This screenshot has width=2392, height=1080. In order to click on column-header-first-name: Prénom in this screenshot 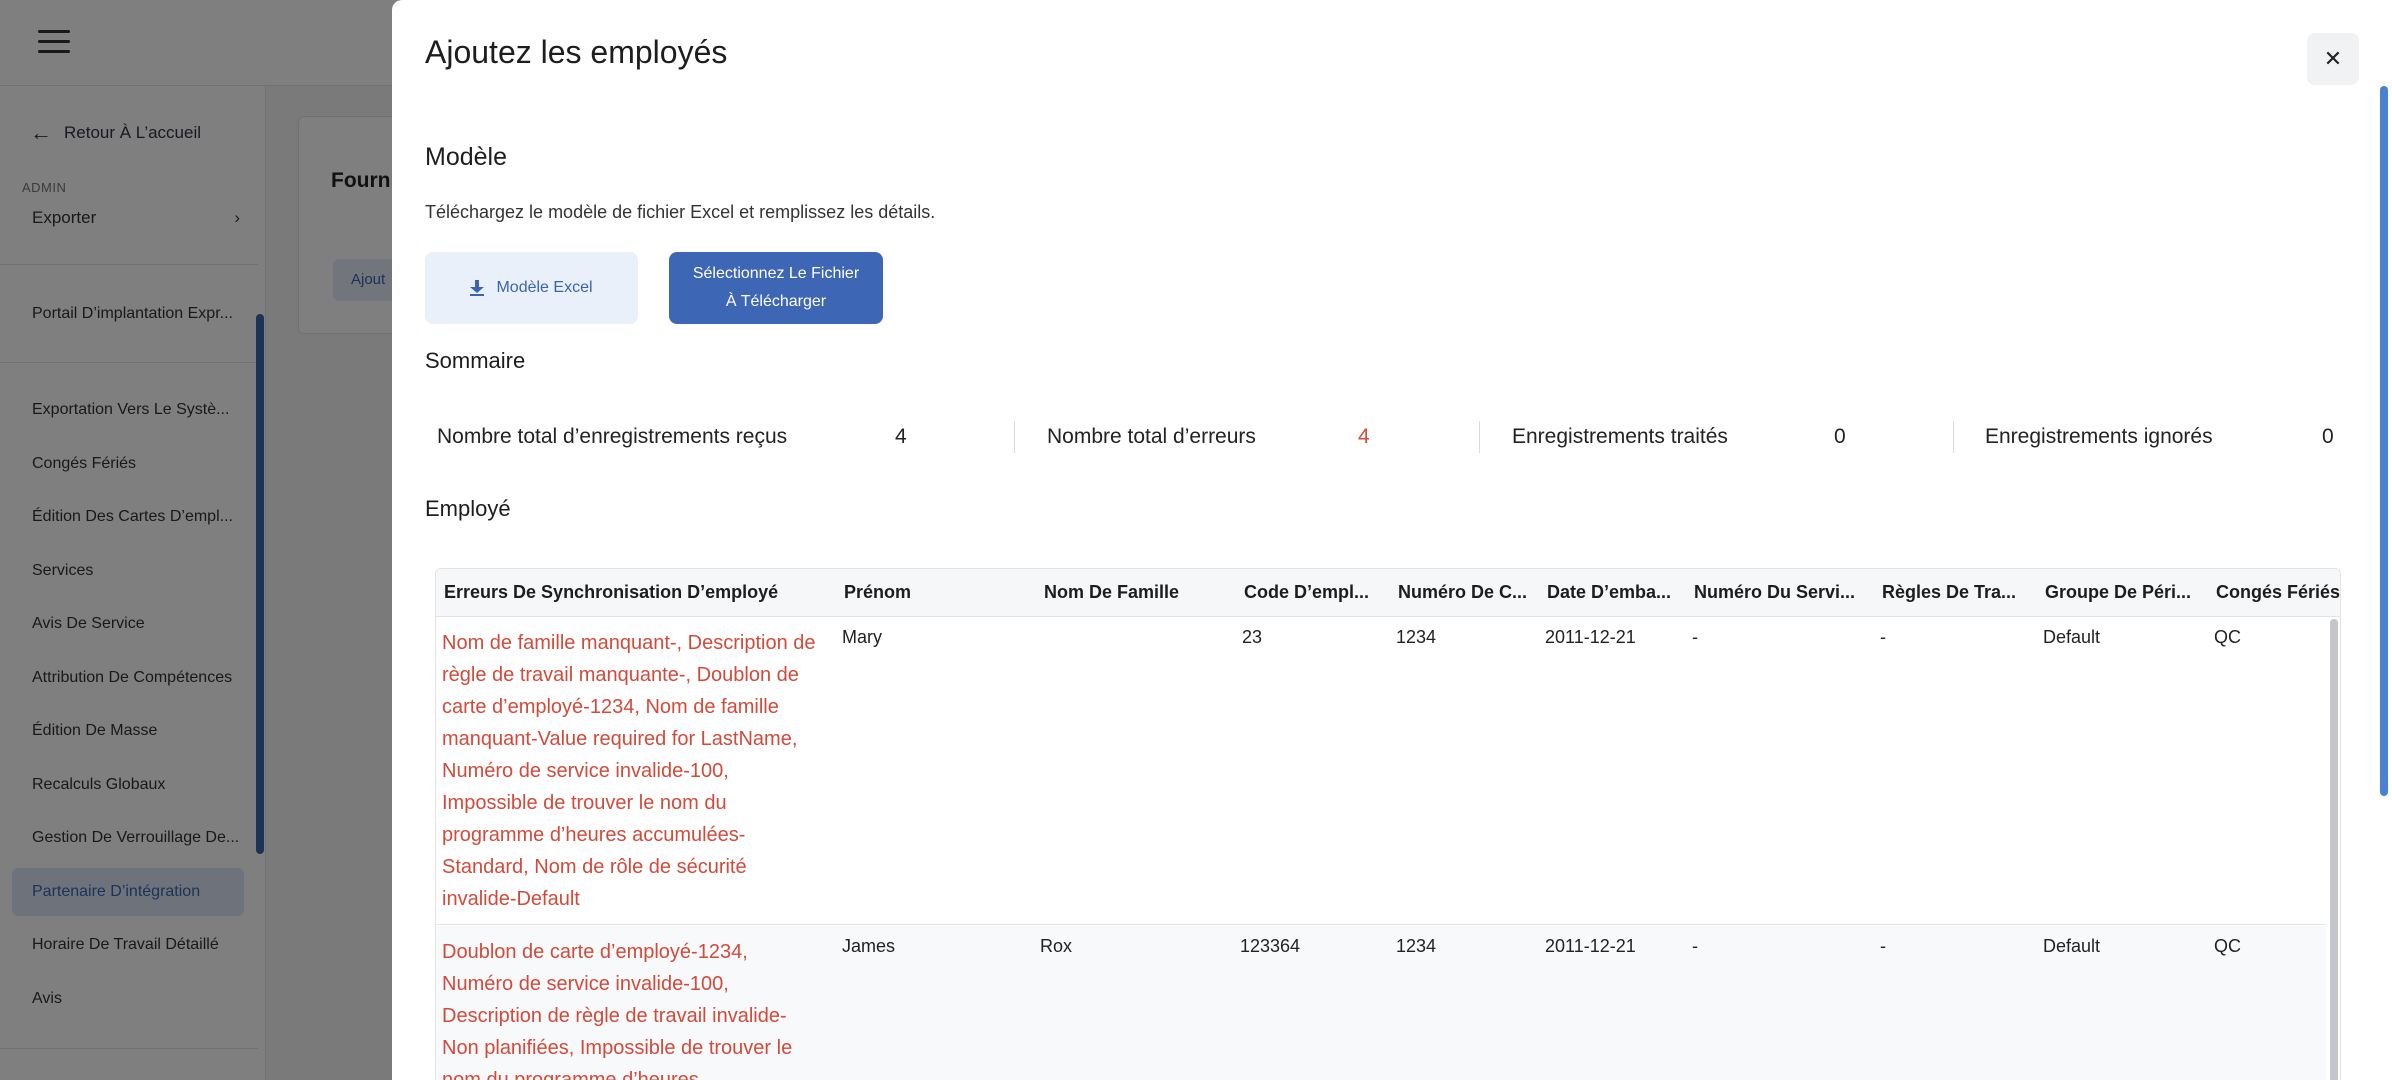, I will do `click(934, 592)`.